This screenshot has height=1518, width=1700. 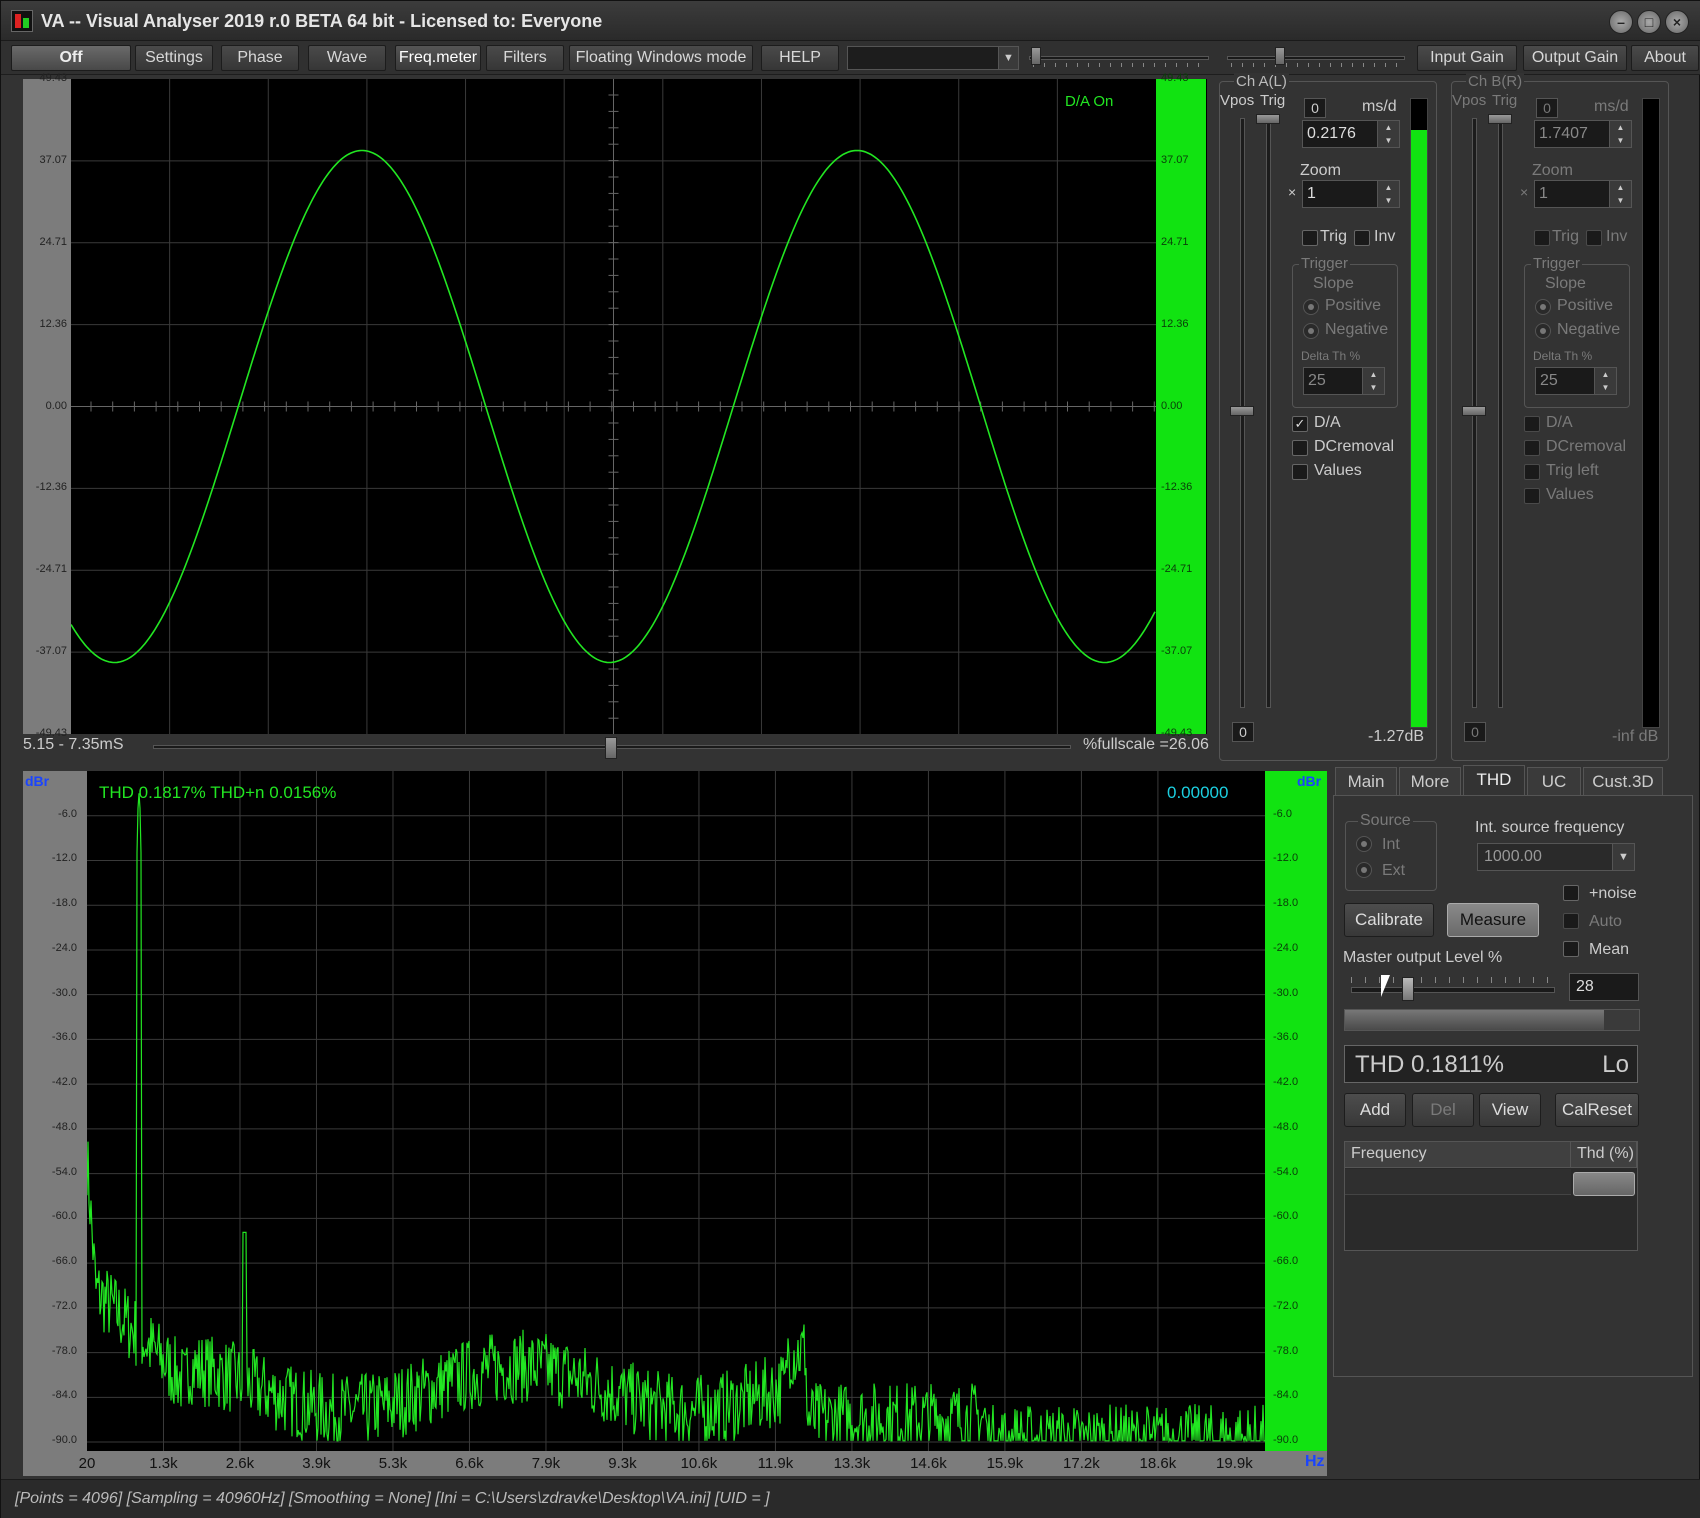 What do you see at coordinates (1621, 22) in the screenshot?
I see `minimize-button: –` at bounding box center [1621, 22].